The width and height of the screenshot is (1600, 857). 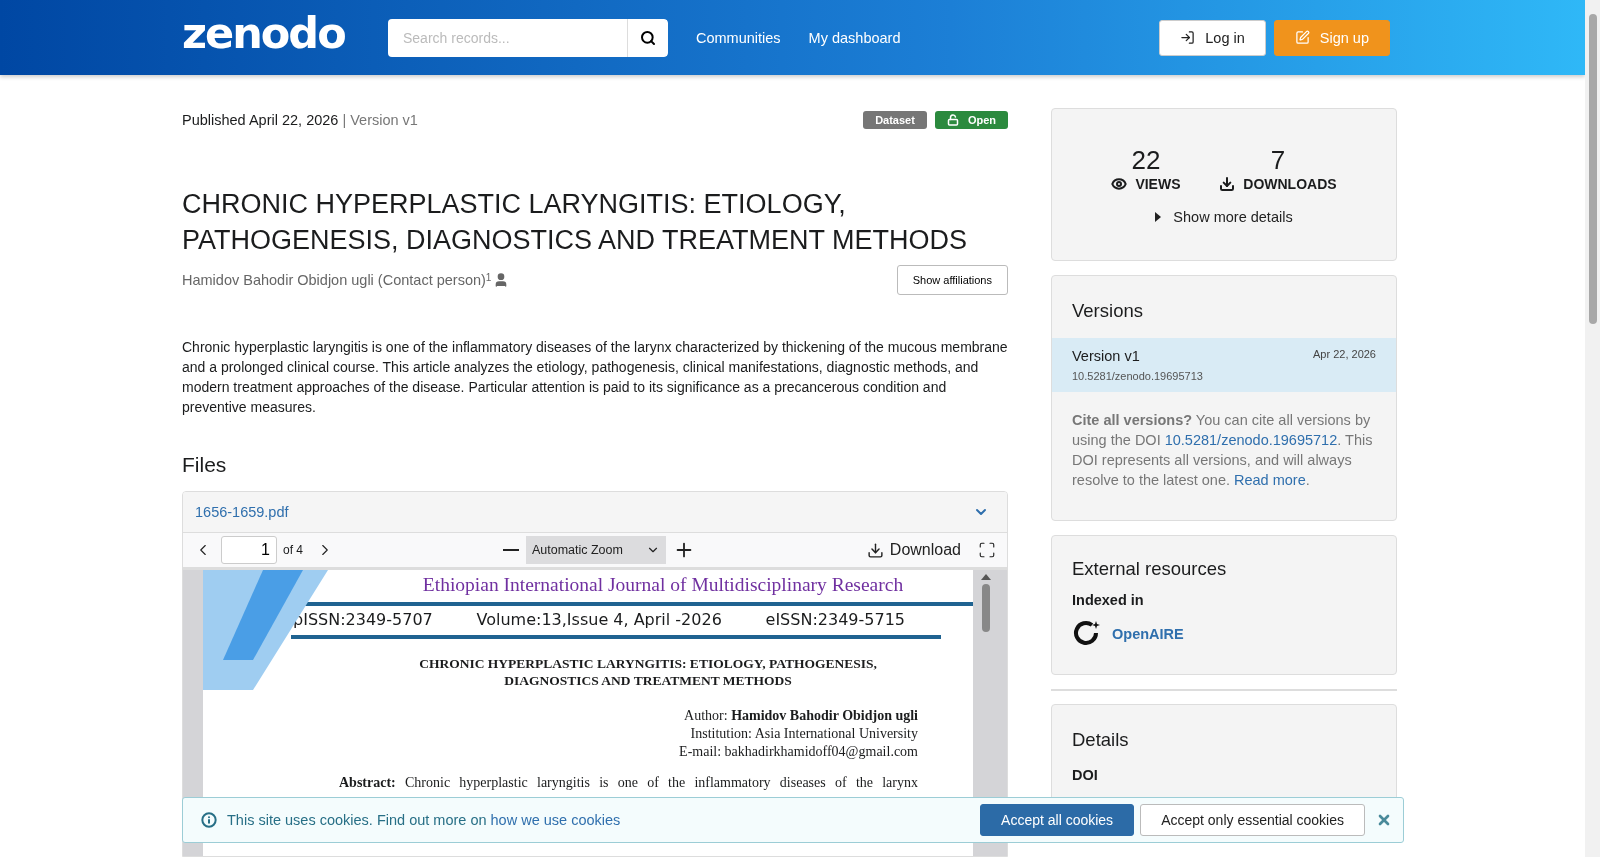 What do you see at coordinates (798, 752) in the screenshot?
I see `paper-meta-line: E-mail: bakhadirkhamidoff04@gmail.com` at bounding box center [798, 752].